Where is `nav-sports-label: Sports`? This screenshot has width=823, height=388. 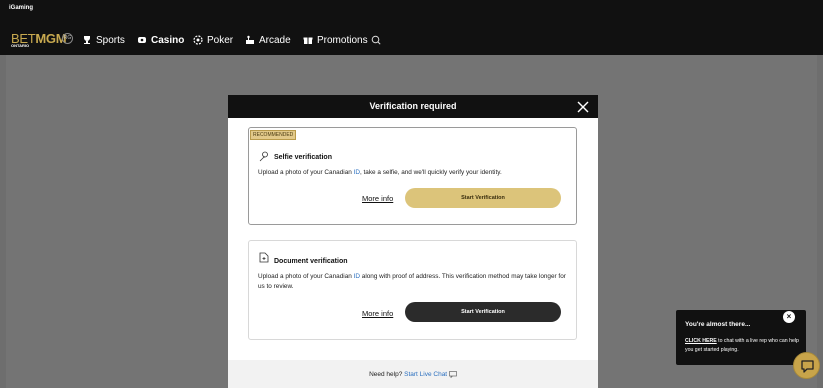 nav-sports-label: Sports is located at coordinates (110, 40).